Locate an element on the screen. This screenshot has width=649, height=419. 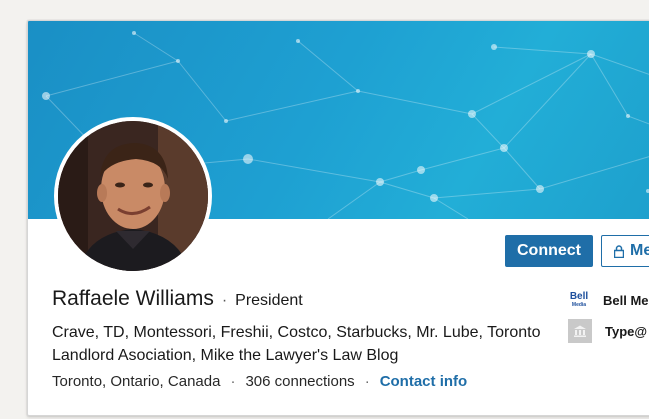
profile-name: Raffaele Williams is located at coordinates (133, 298).